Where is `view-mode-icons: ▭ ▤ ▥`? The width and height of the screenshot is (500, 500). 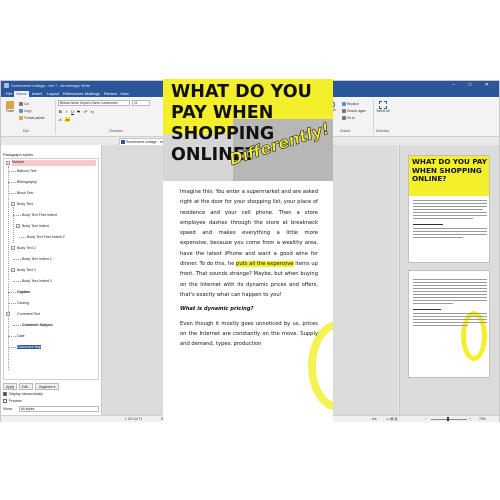
view-mode-icons: ▭ ▤ ▥ is located at coordinates (392, 419).